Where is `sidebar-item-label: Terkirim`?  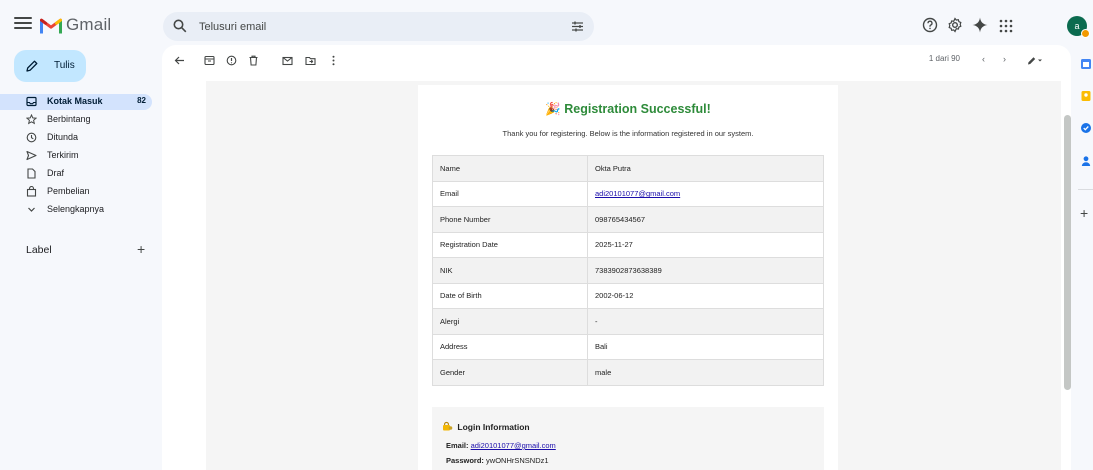
sidebar-item-label: Terkirim is located at coordinates (63, 155).